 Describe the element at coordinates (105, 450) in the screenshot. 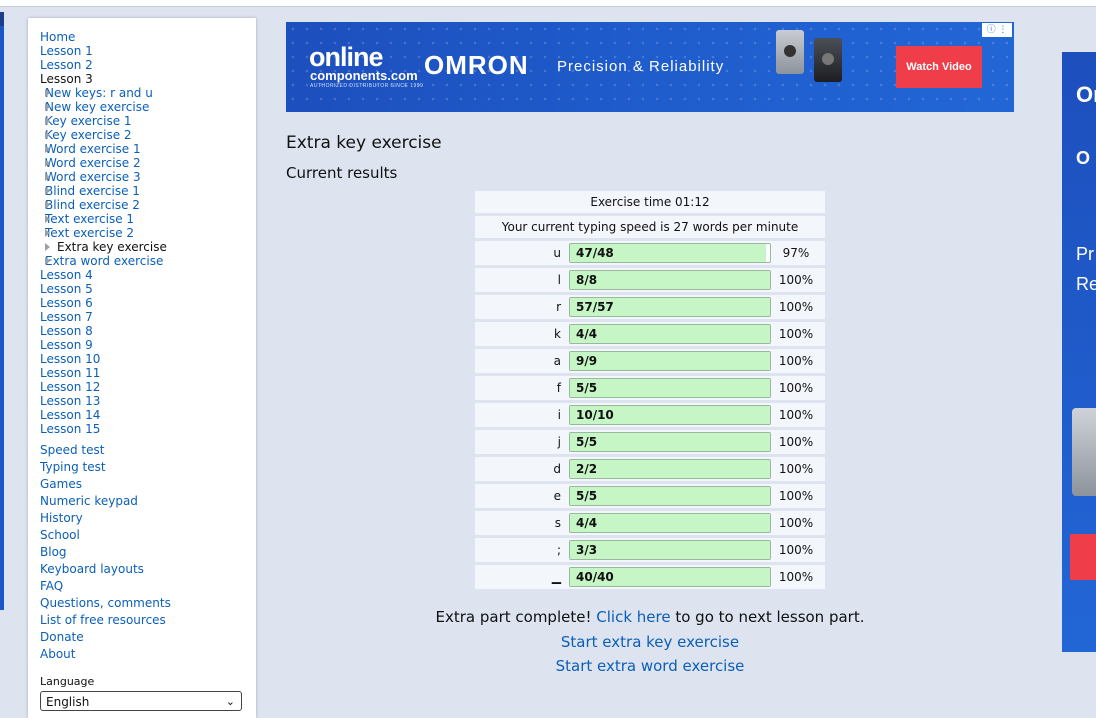

I see `sidebar-link: Speed test` at that location.